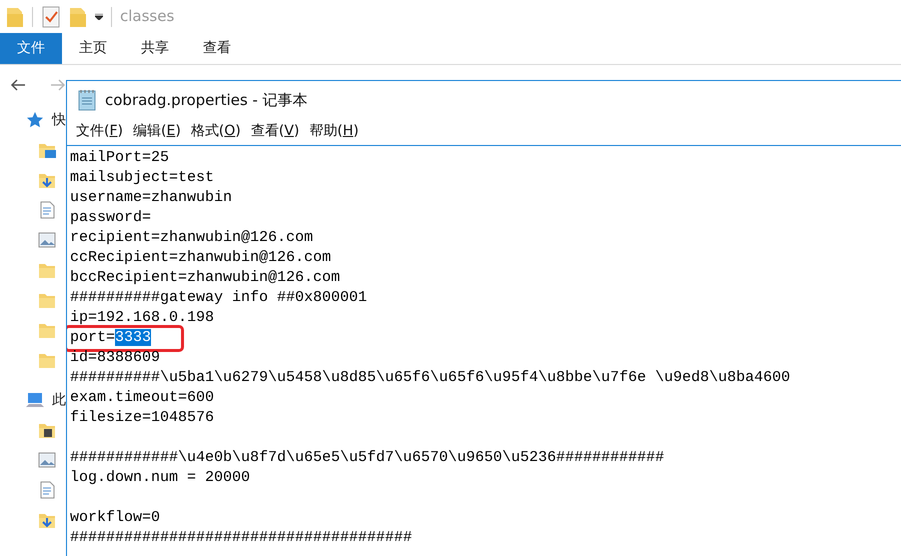 The image size is (901, 556). Describe the element at coordinates (206, 100) in the screenshot. I see `window-title: cobradg.properties - 记事本` at that location.